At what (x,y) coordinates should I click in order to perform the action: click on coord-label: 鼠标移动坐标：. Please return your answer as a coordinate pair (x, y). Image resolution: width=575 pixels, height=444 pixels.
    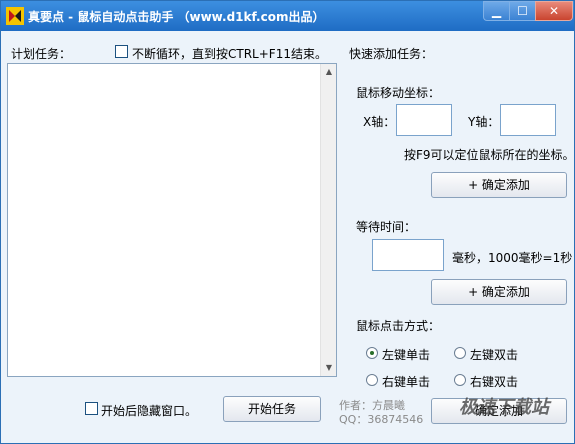
    Looking at the image, I should click on (398, 93).